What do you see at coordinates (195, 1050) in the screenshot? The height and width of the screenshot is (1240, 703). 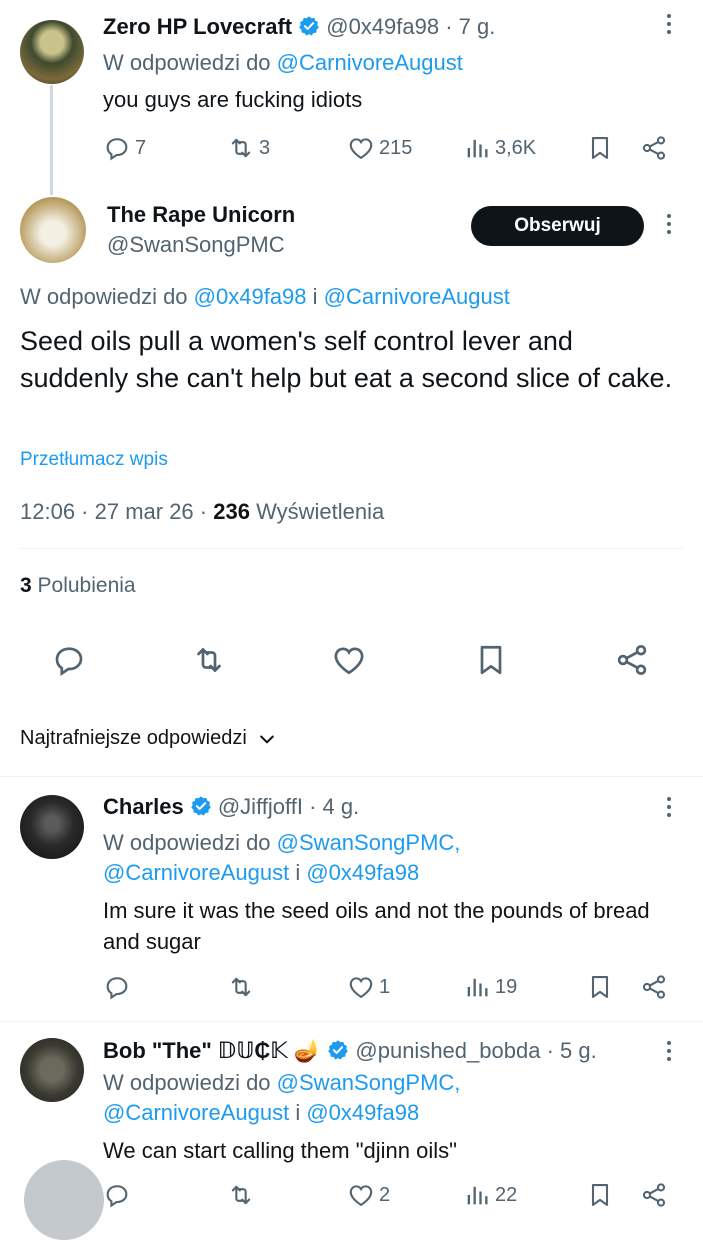 I see `author-name: Bob "The" 𝔻𝕌₵𝕂` at bounding box center [195, 1050].